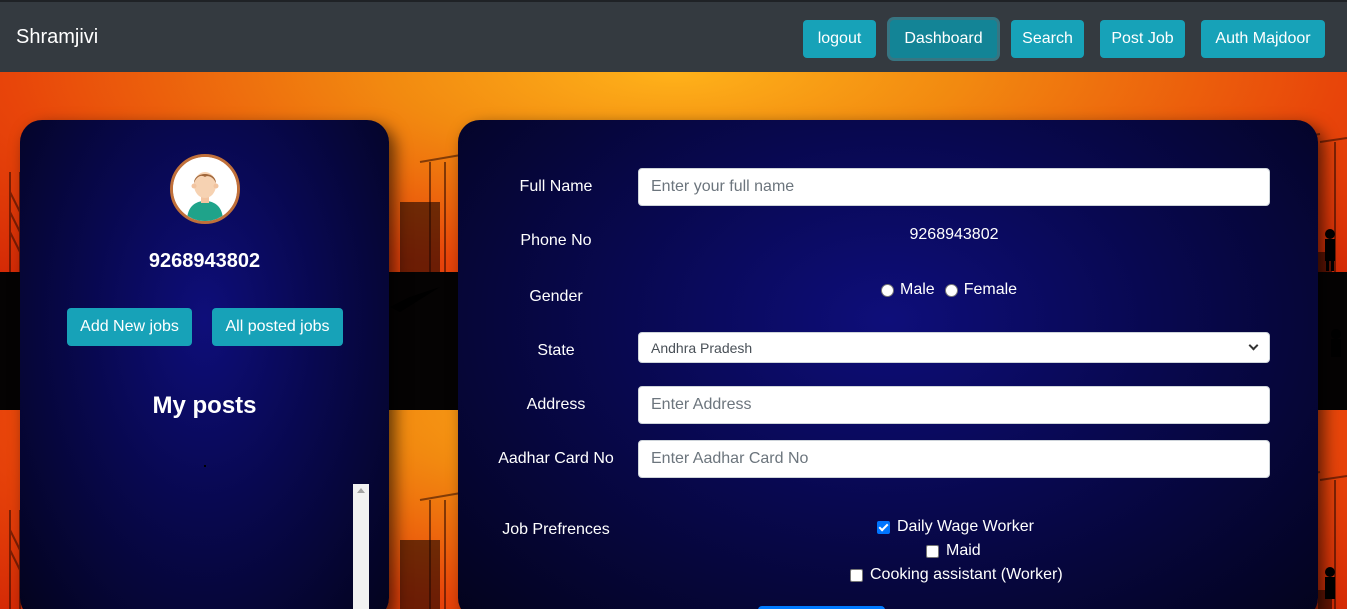 The height and width of the screenshot is (609, 1347). Describe the element at coordinates (932, 551) in the screenshot. I see `maid-checkbox` at that location.